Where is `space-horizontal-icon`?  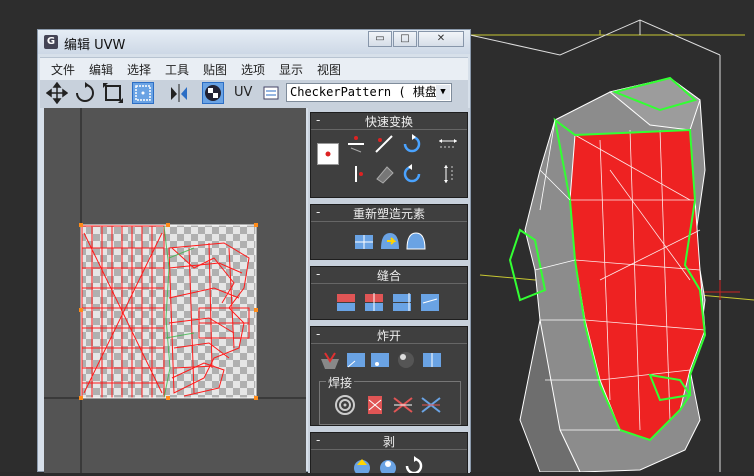 space-horizontal-icon is located at coordinates (448, 144).